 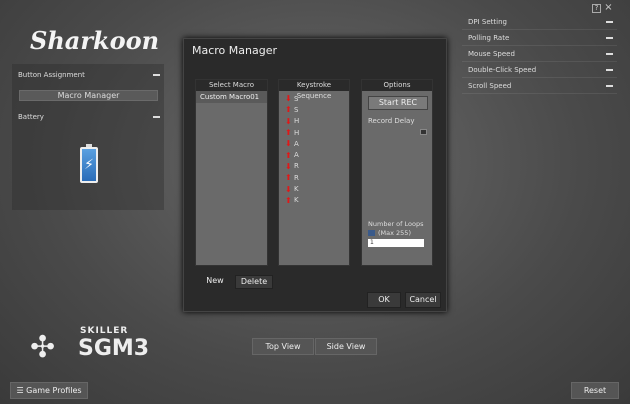 I want to click on mouse-speed-item: Mouse Speed, so click(x=539, y=54).